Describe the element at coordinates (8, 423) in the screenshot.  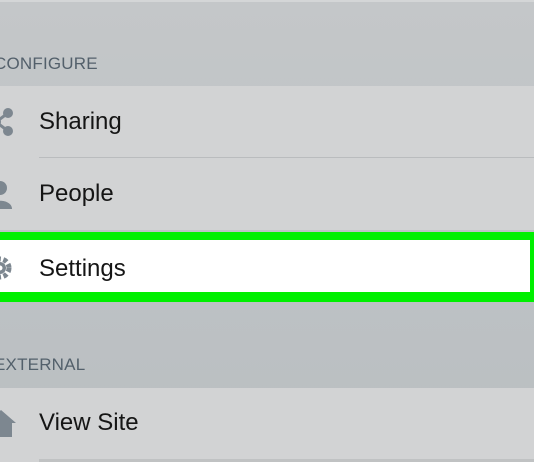
I see `home-icon` at that location.